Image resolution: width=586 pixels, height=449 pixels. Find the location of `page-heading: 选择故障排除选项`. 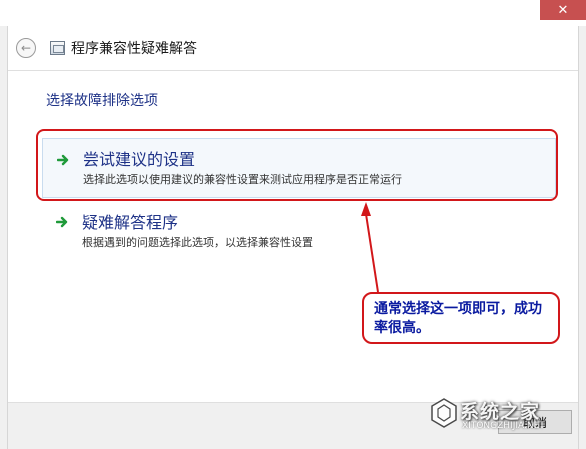

page-heading: 选择故障排除选项 is located at coordinates (102, 101).